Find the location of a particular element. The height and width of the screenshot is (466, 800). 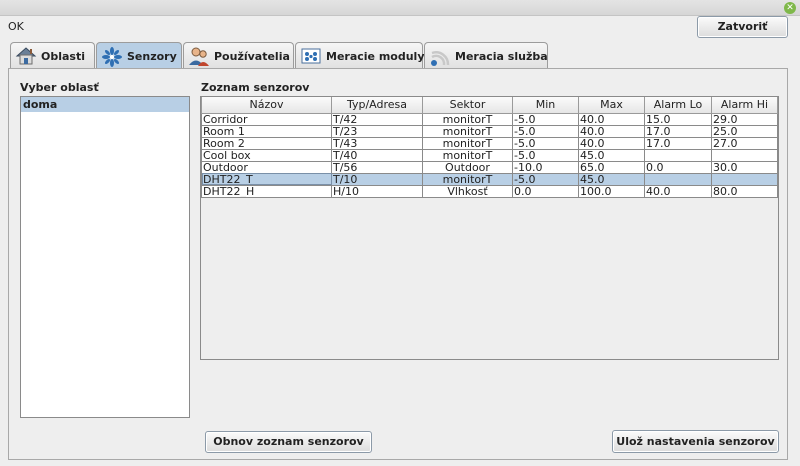

cell-min: -10.0 is located at coordinates (545, 167).